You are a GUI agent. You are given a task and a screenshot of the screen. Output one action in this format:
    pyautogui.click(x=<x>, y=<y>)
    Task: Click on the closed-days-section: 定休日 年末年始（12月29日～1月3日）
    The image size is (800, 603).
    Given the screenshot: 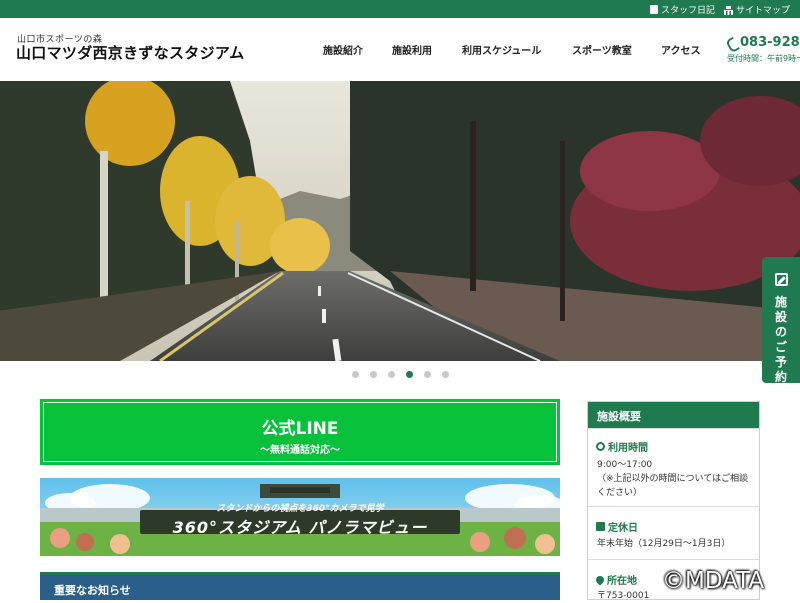 What is the action you would take?
    pyautogui.click(x=673, y=532)
    